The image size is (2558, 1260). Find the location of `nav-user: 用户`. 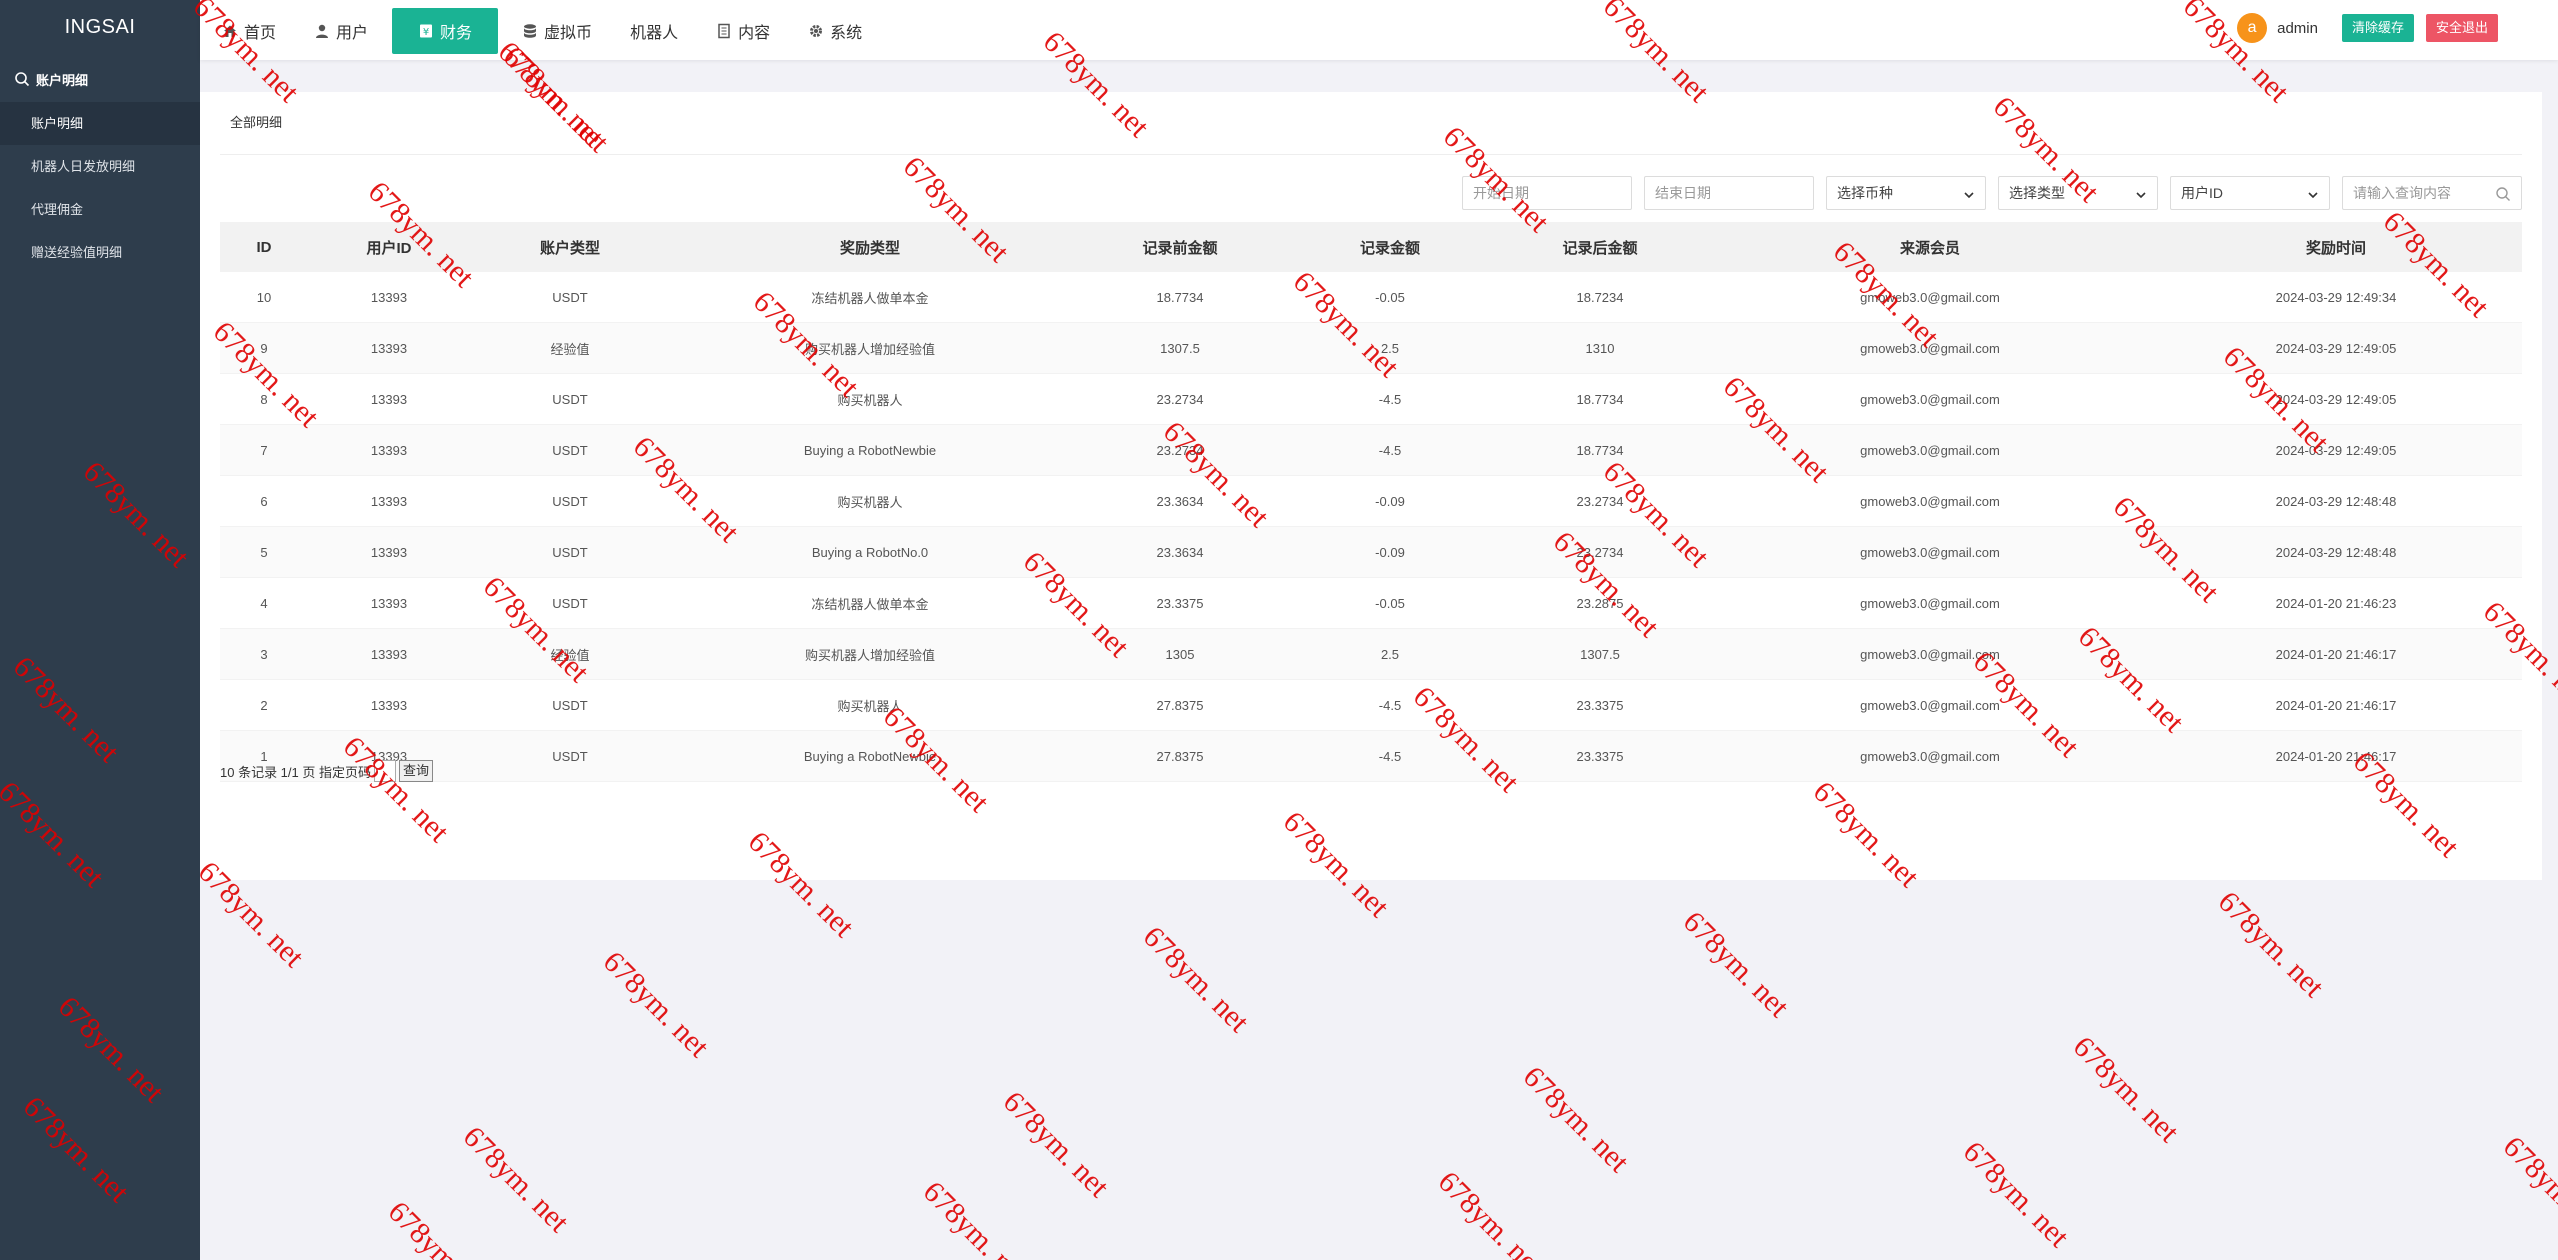

nav-user: 用户 is located at coordinates (341, 31).